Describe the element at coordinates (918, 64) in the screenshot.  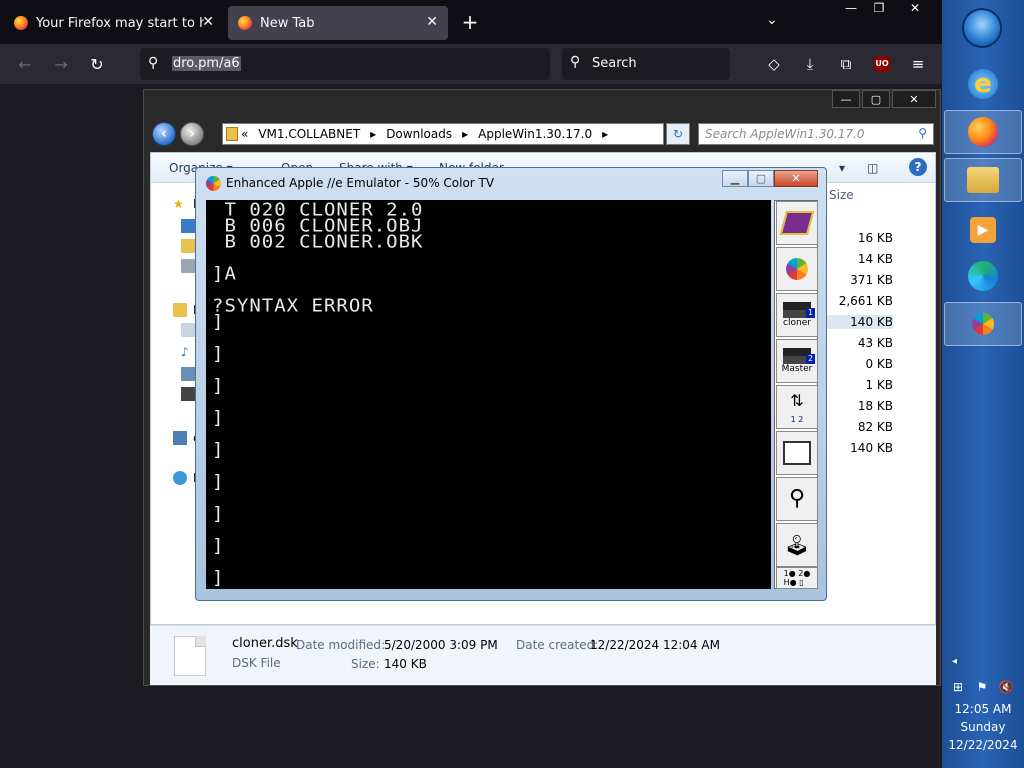
I see `menu-icon: ≡` at that location.